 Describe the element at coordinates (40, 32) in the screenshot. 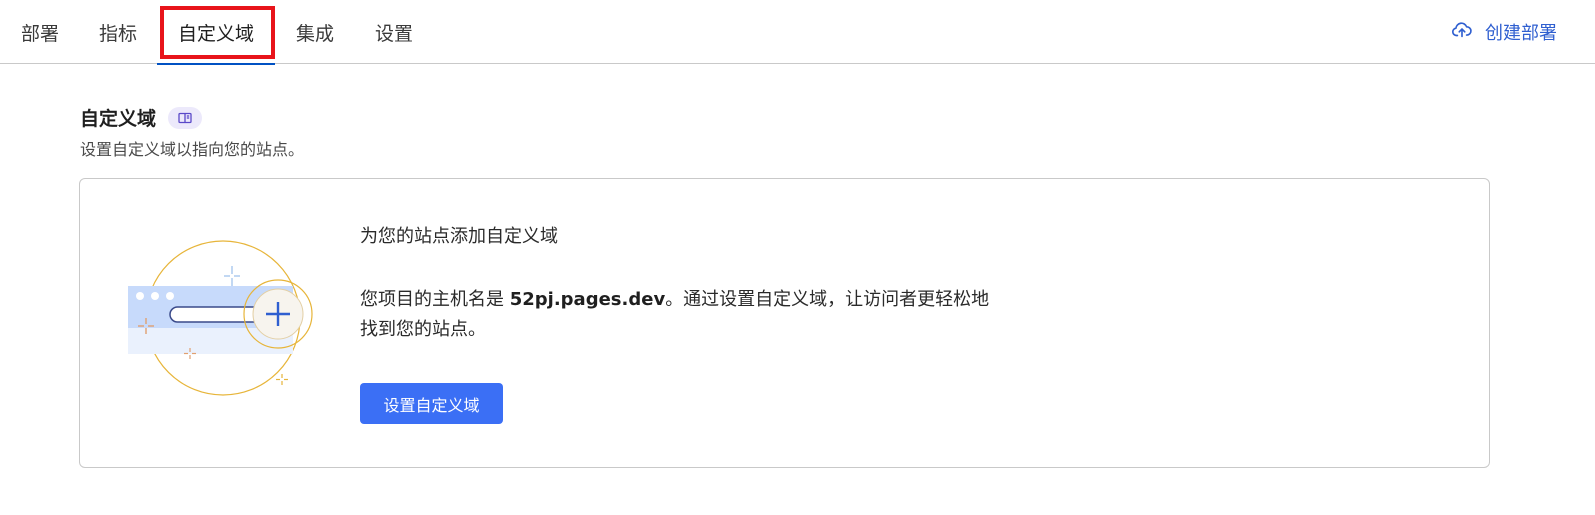

I see `tab-deployments: 部署` at that location.